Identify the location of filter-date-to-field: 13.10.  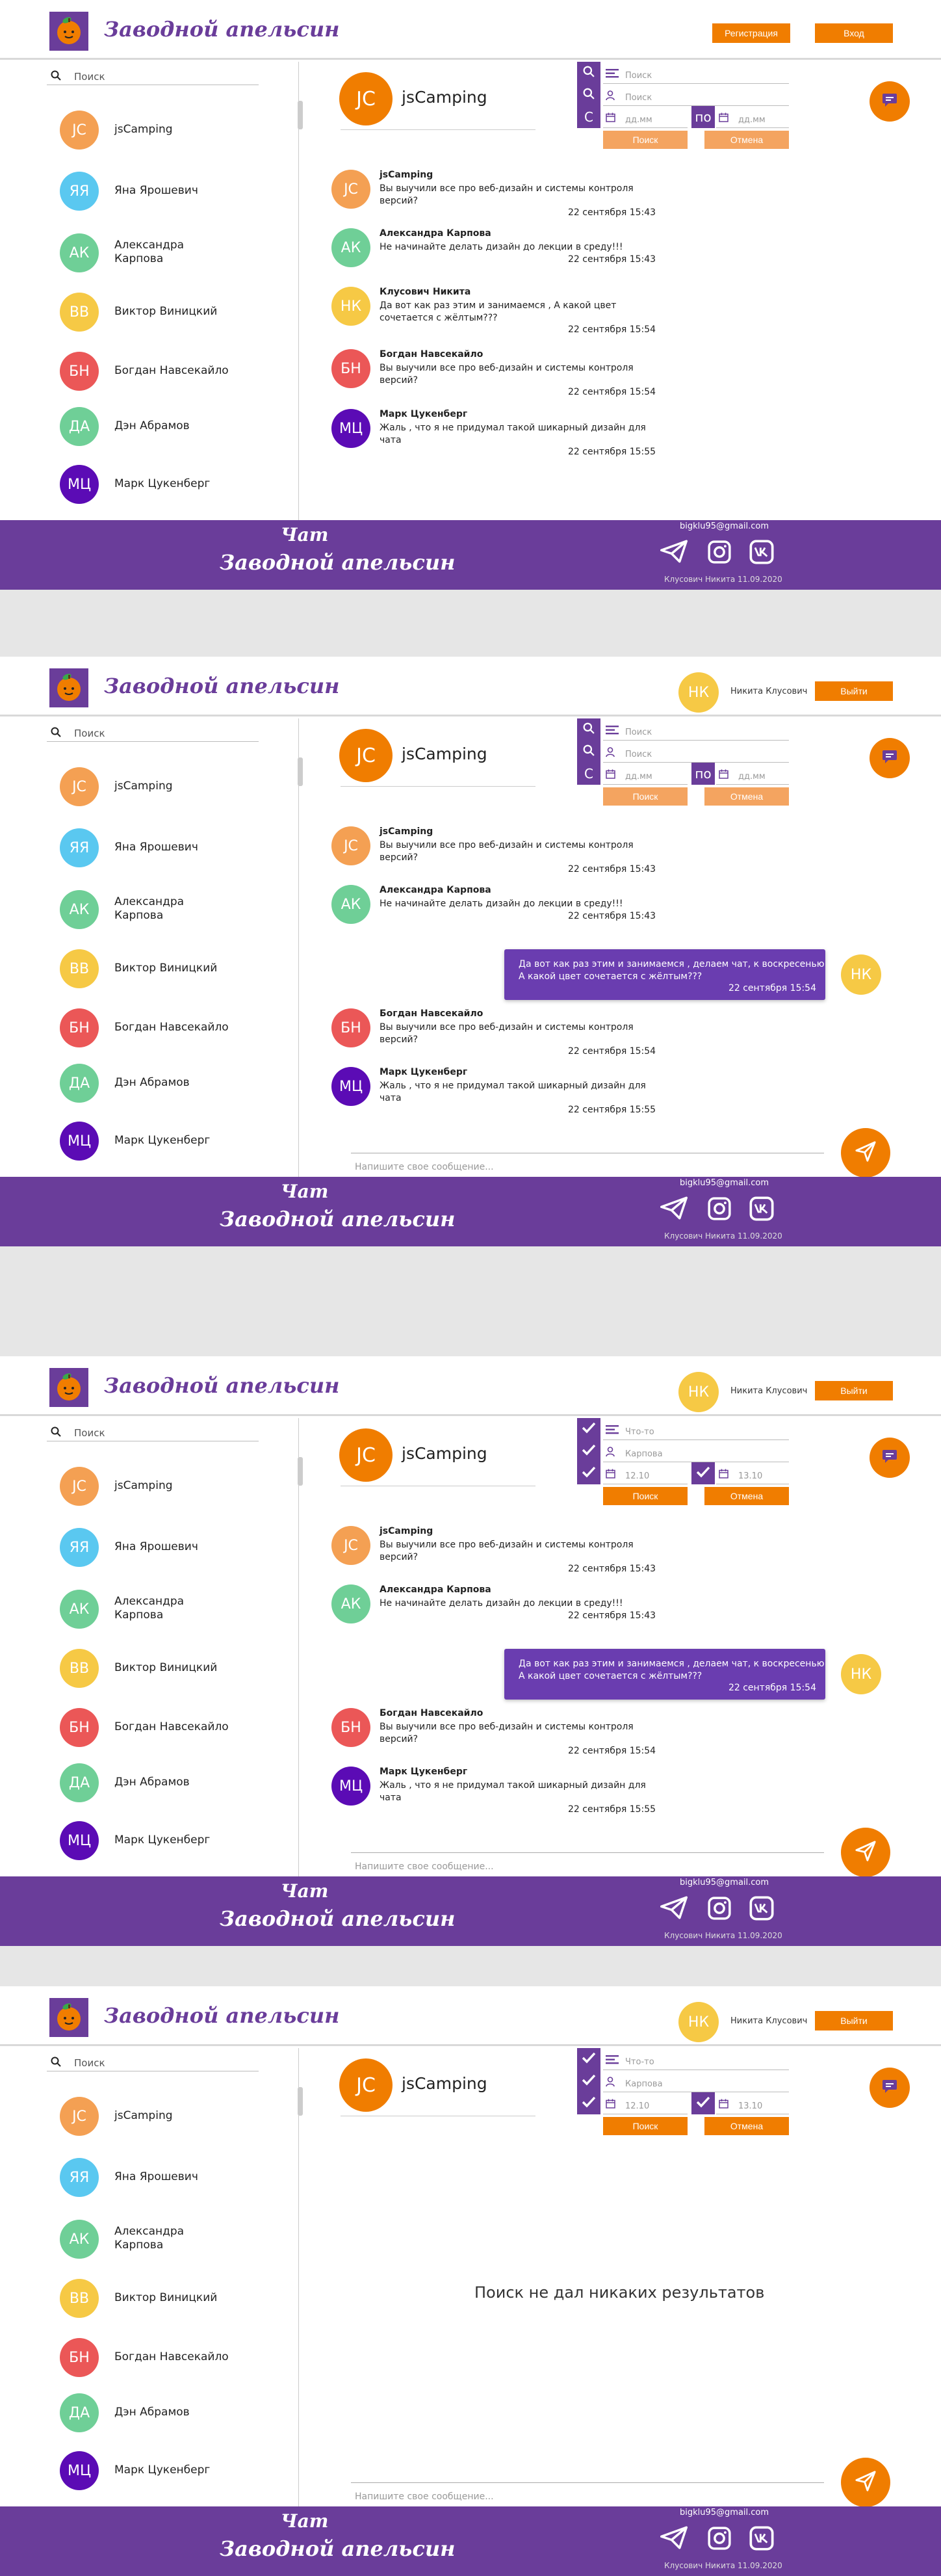
(752, 2103).